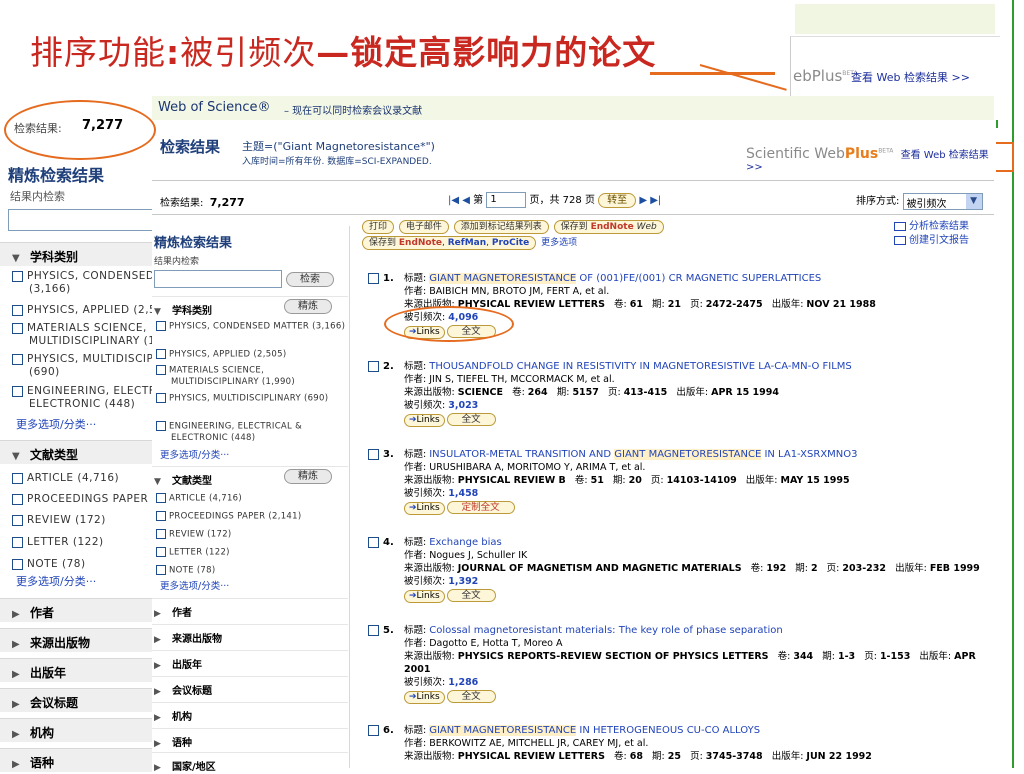 The width and height of the screenshot is (1024, 774). I want to click on first-prev-page-icon: |◀ ◀, so click(459, 200).